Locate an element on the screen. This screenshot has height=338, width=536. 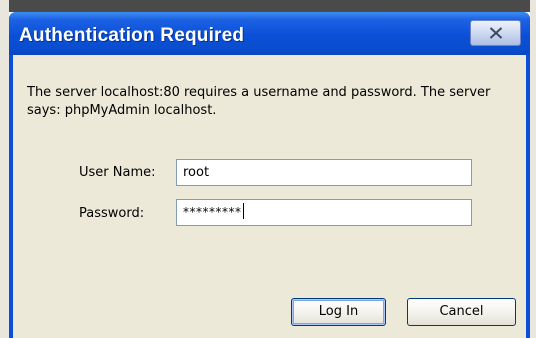
background-desktop-right is located at coordinates (533, 169).